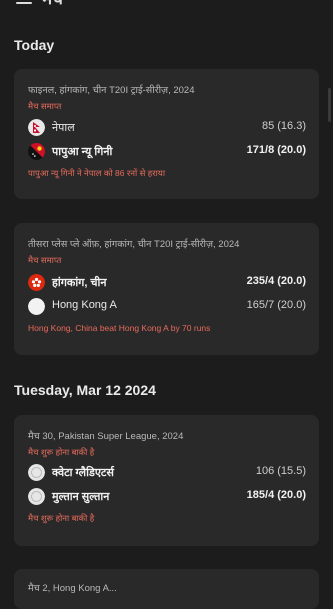 This screenshot has height=609, width=333. I want to click on team-row: नेपाल 85 (16.3), so click(167, 128).